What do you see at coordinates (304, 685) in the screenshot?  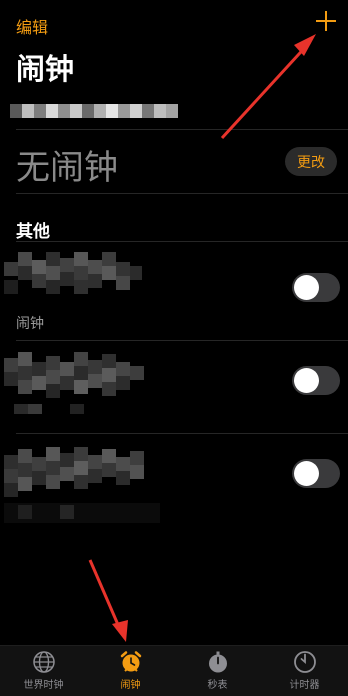 I see `tab-label: 计时器` at bounding box center [304, 685].